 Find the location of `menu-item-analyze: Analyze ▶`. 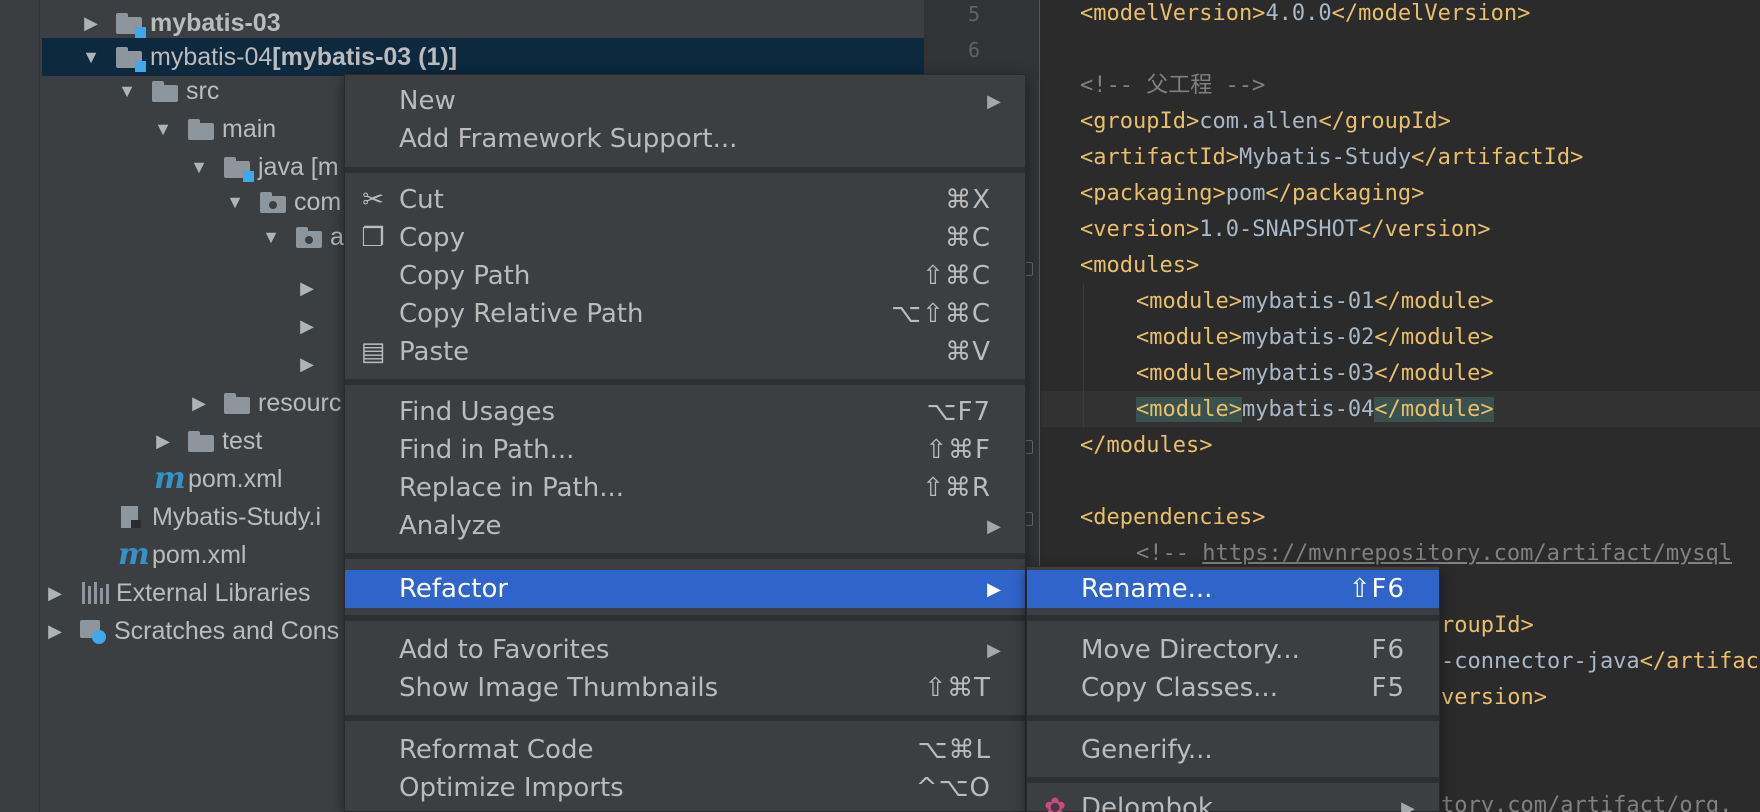

menu-item-analyze: Analyze ▶ is located at coordinates (685, 526).